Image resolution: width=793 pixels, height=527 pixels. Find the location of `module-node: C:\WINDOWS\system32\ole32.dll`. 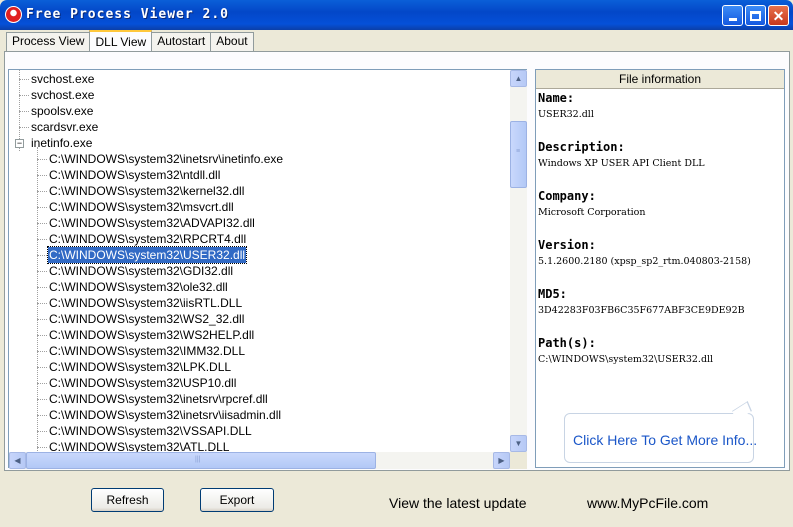

module-node: C:\WINDOWS\system32\ole32.dll is located at coordinates (138, 287).